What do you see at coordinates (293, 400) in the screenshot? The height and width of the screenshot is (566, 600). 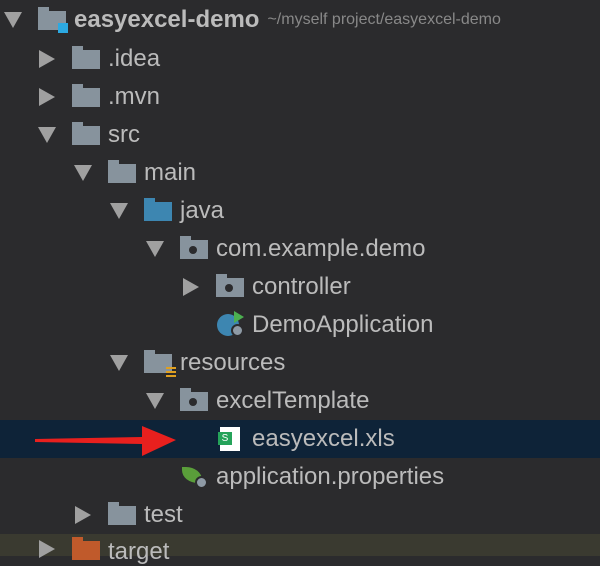 I see `tree-item-label: excelTemplate` at bounding box center [293, 400].